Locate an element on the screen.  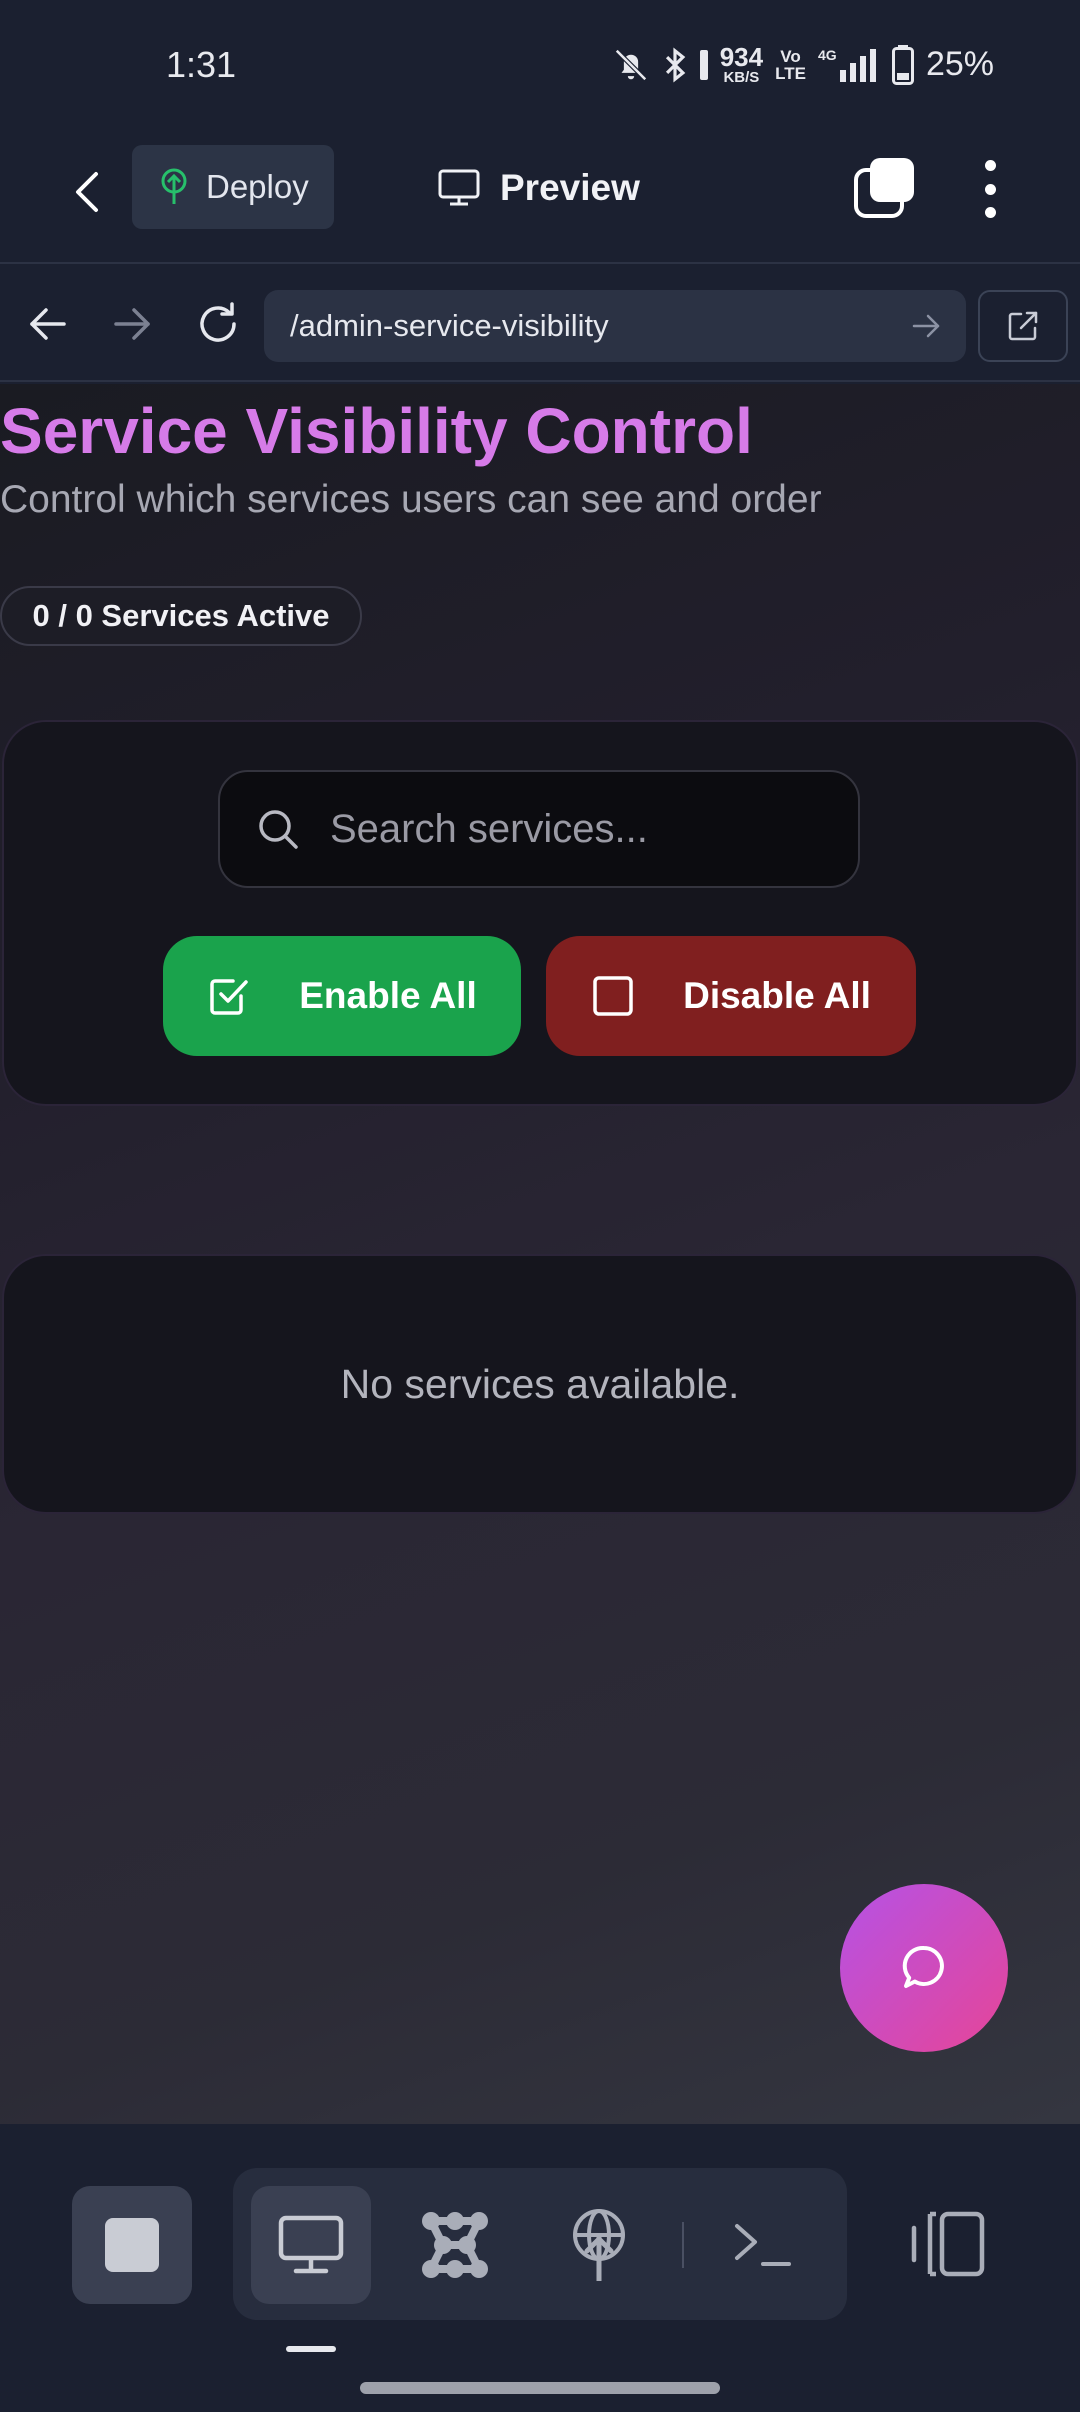
preview-label: Preview is located at coordinates (570, 187).